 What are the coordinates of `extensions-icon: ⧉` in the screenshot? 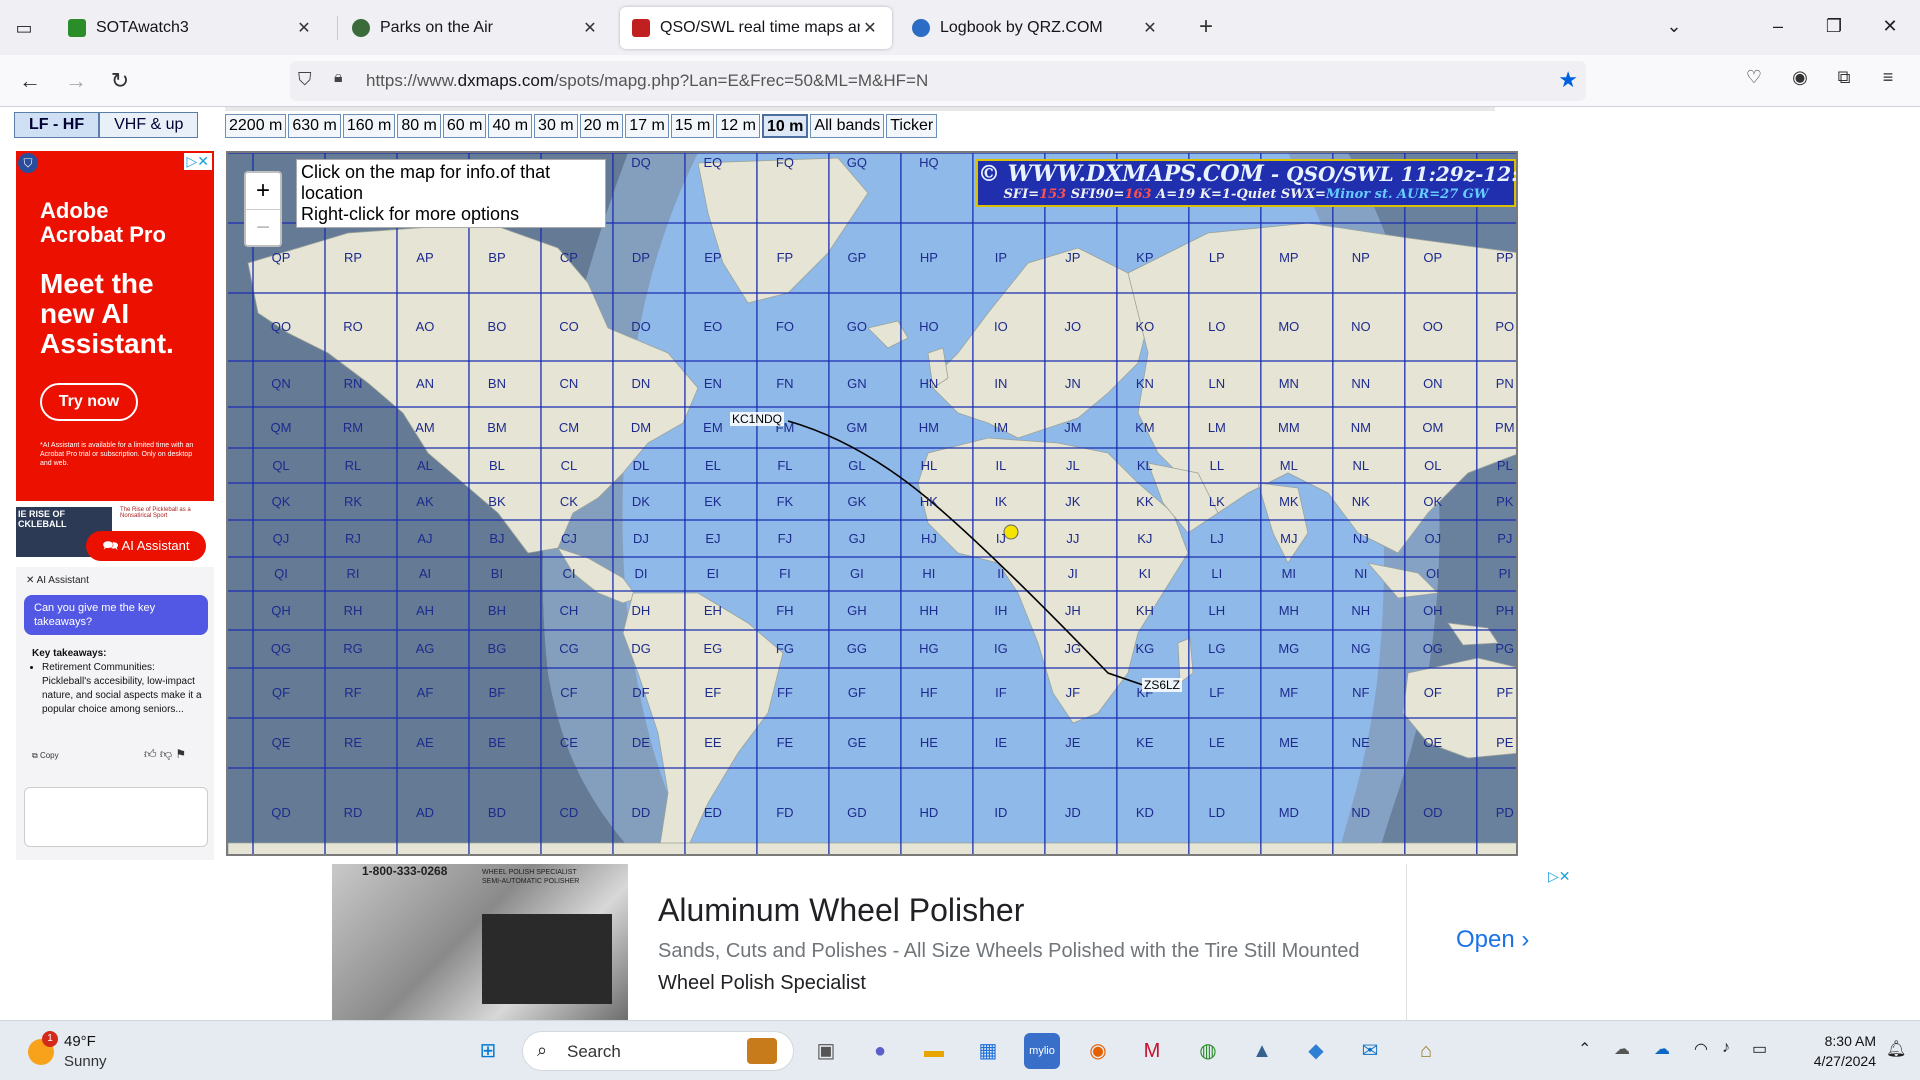 It's located at (1844, 81).